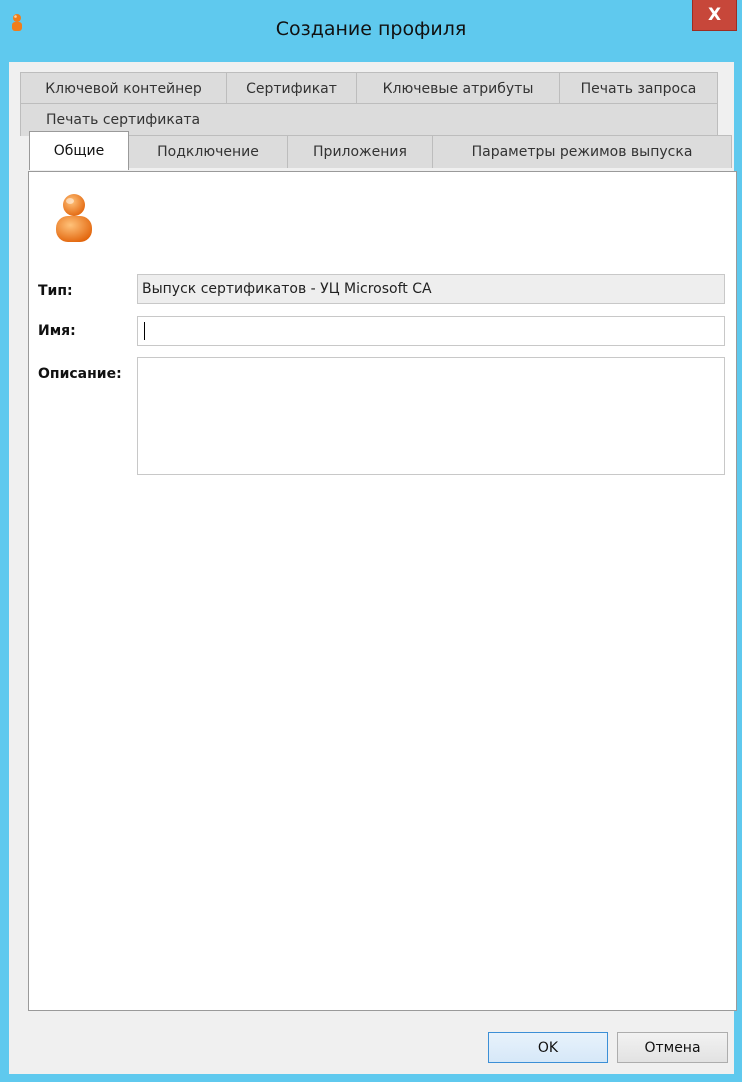 This screenshot has width=742, height=1082. Describe the element at coordinates (144, 331) in the screenshot. I see `text-caret` at that location.